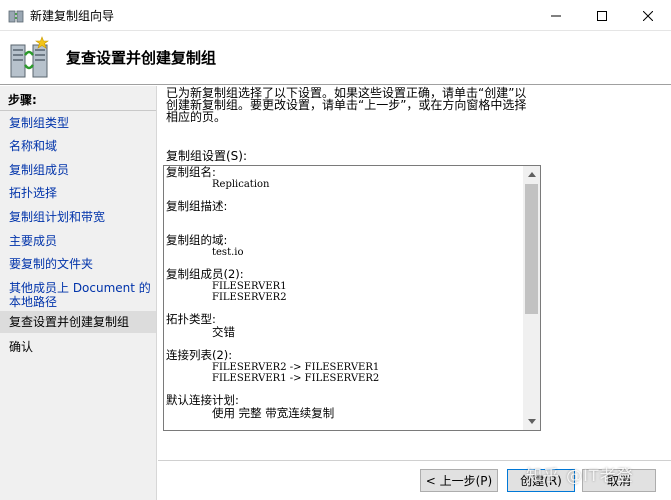  I want to click on domain-label: 复制组的域:, so click(197, 240).